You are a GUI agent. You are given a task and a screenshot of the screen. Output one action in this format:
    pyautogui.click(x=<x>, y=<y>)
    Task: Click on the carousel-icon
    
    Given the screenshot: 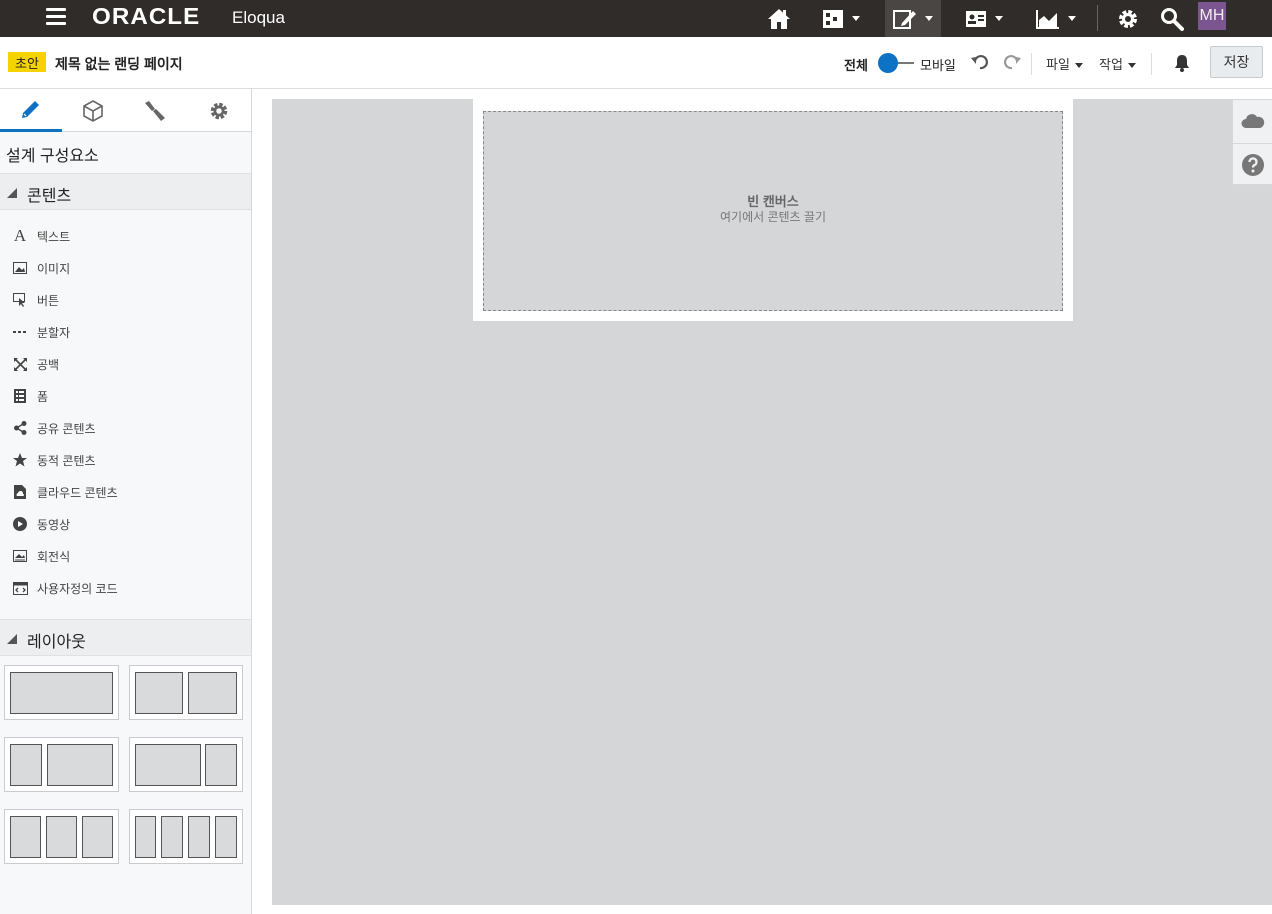 What is the action you would take?
    pyautogui.click(x=20, y=556)
    